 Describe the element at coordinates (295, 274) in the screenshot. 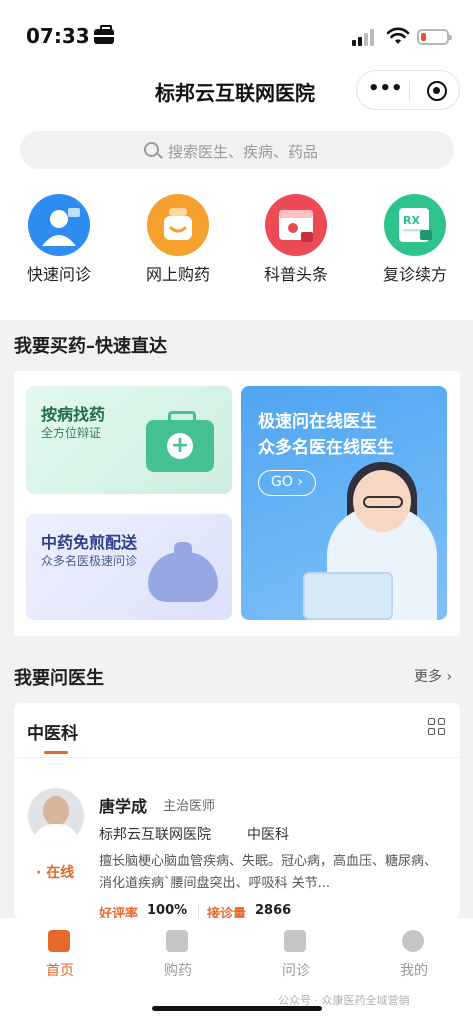

I see `quick-action-label: 科普头条` at that location.